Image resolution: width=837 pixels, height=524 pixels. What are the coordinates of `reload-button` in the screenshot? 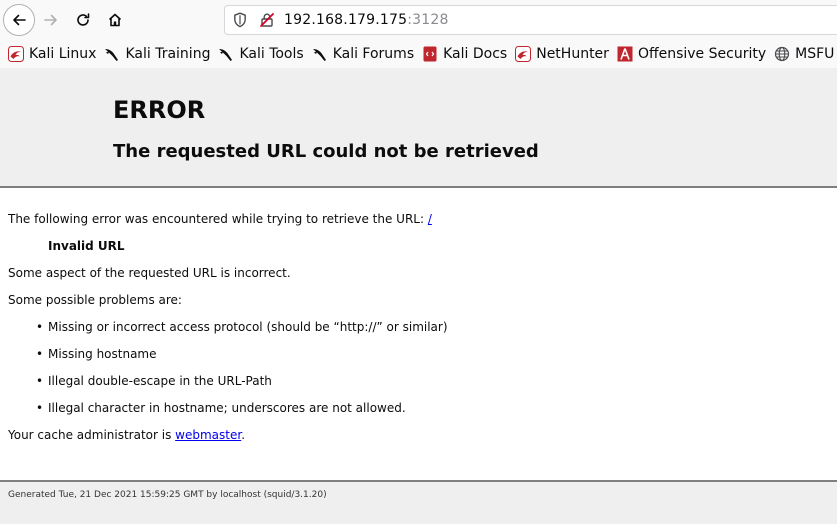 It's located at (83, 20).